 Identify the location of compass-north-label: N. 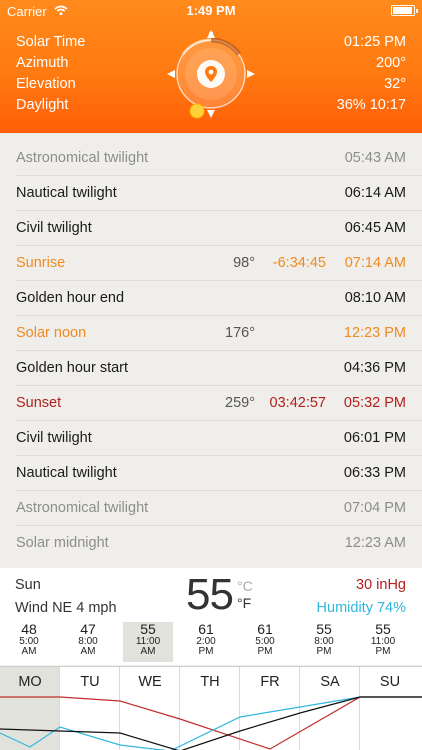
(210, 35).